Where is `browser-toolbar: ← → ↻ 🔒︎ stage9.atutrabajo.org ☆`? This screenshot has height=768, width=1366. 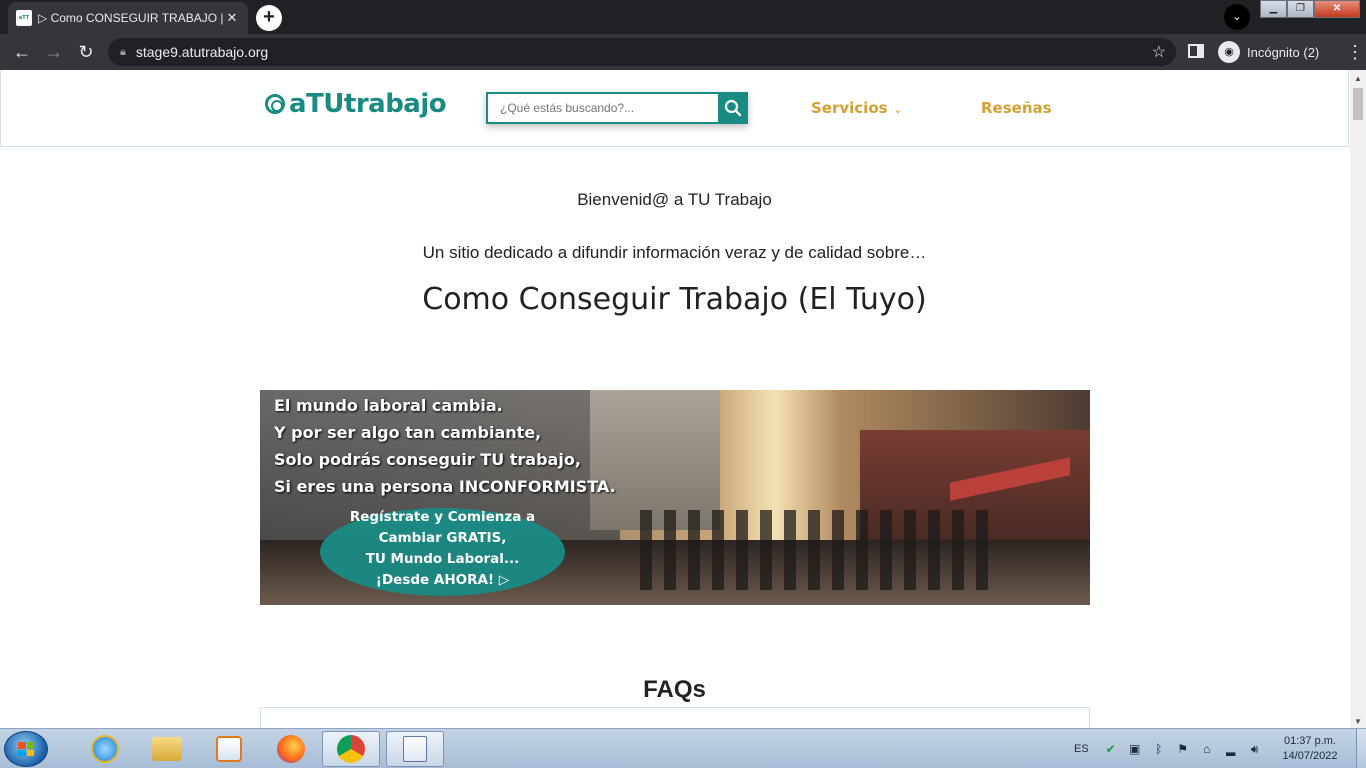 browser-toolbar: ← → ↻ 🔒︎ stage9.atutrabajo.org ☆ is located at coordinates (683, 52).